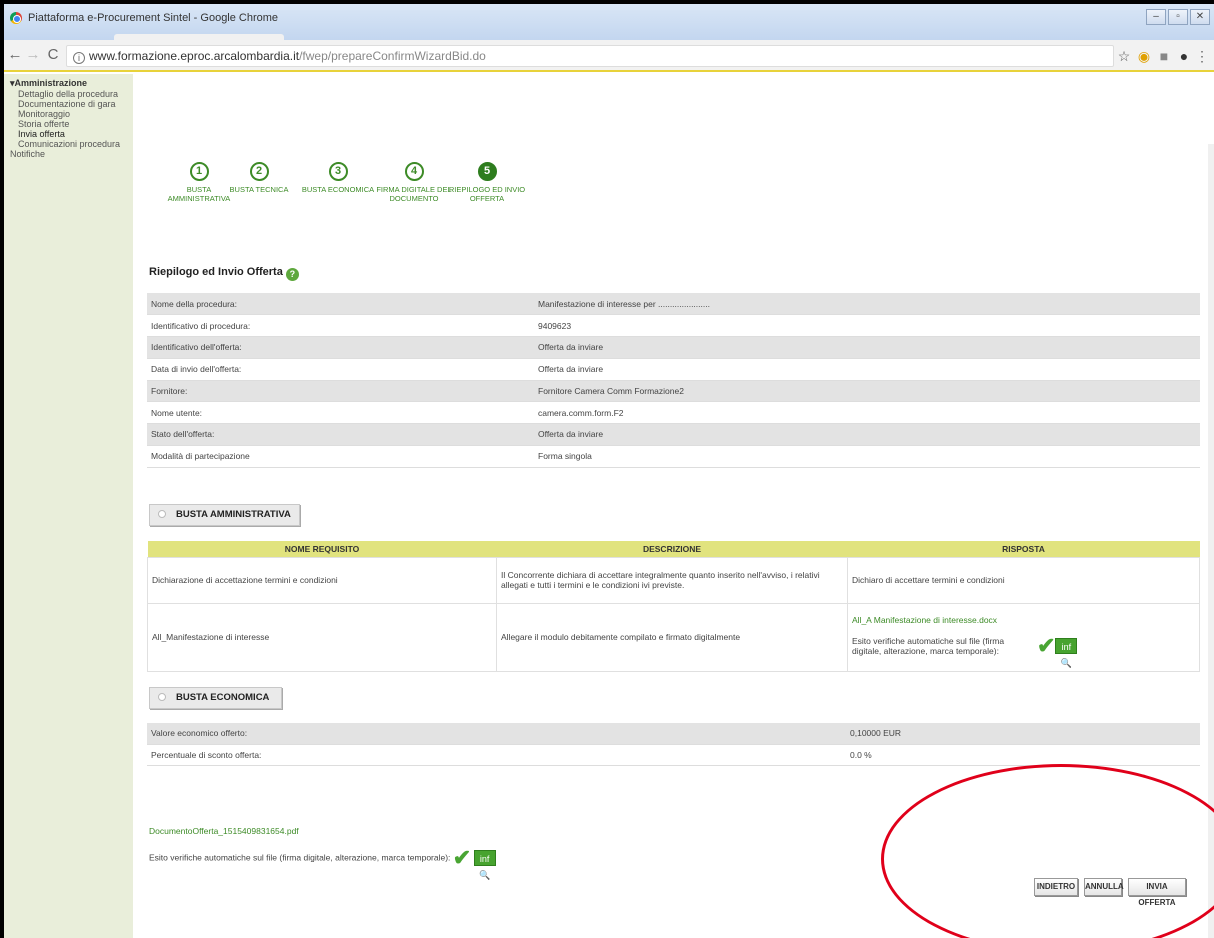  I want to click on summary-label: Identificativo di procedura:, so click(340, 325).